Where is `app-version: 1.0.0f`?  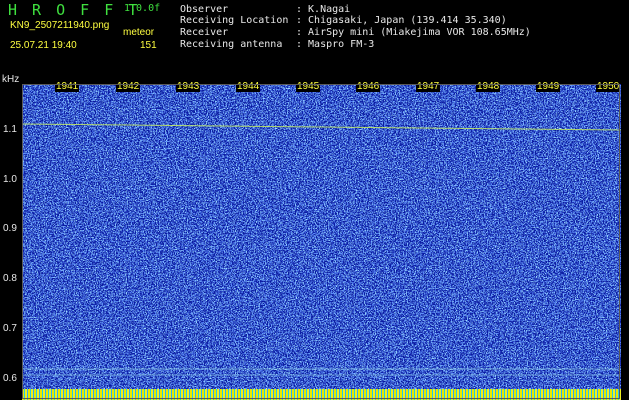
app-version: 1.0.0f is located at coordinates (142, 8).